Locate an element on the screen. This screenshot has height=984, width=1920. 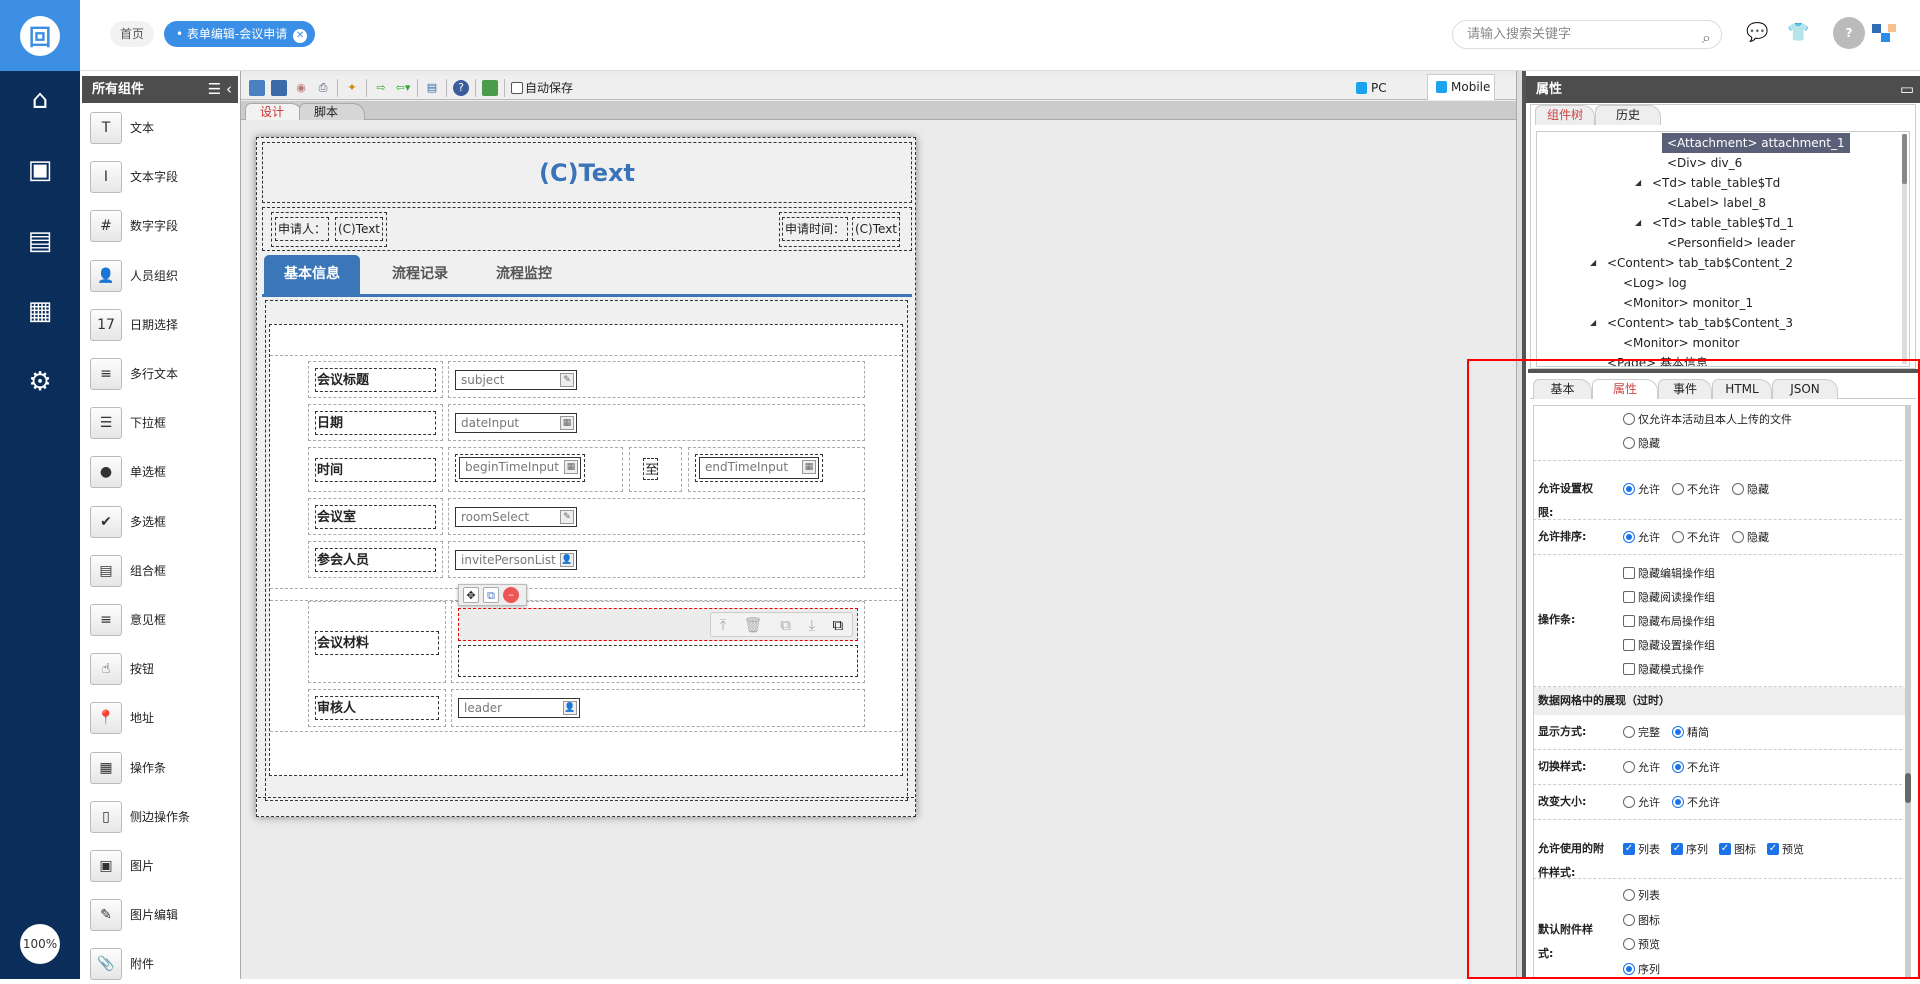
user-settings-icon: ⚙ is located at coordinates (40, 382).